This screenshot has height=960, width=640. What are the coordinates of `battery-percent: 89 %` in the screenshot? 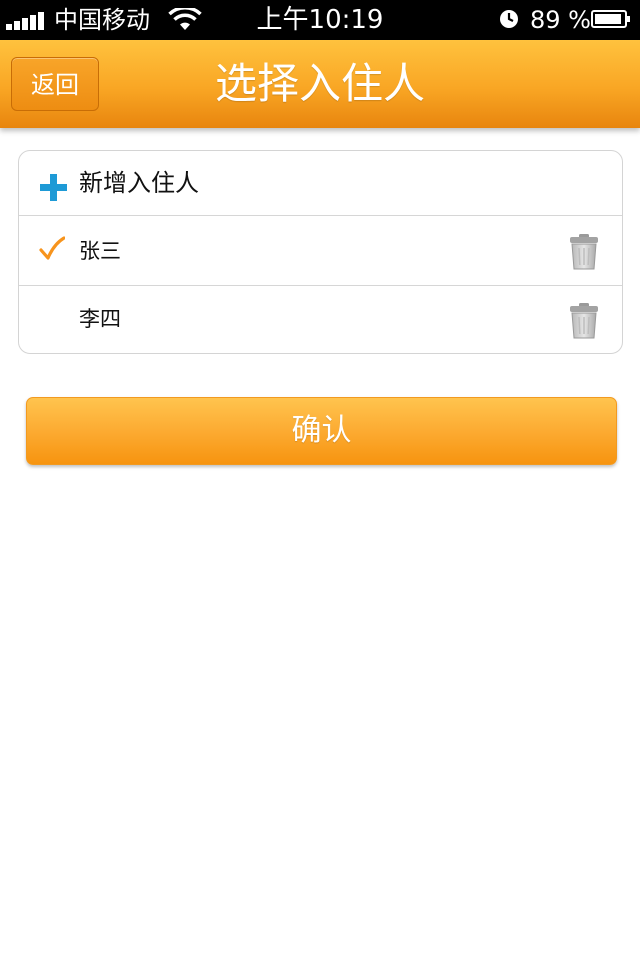 It's located at (560, 20).